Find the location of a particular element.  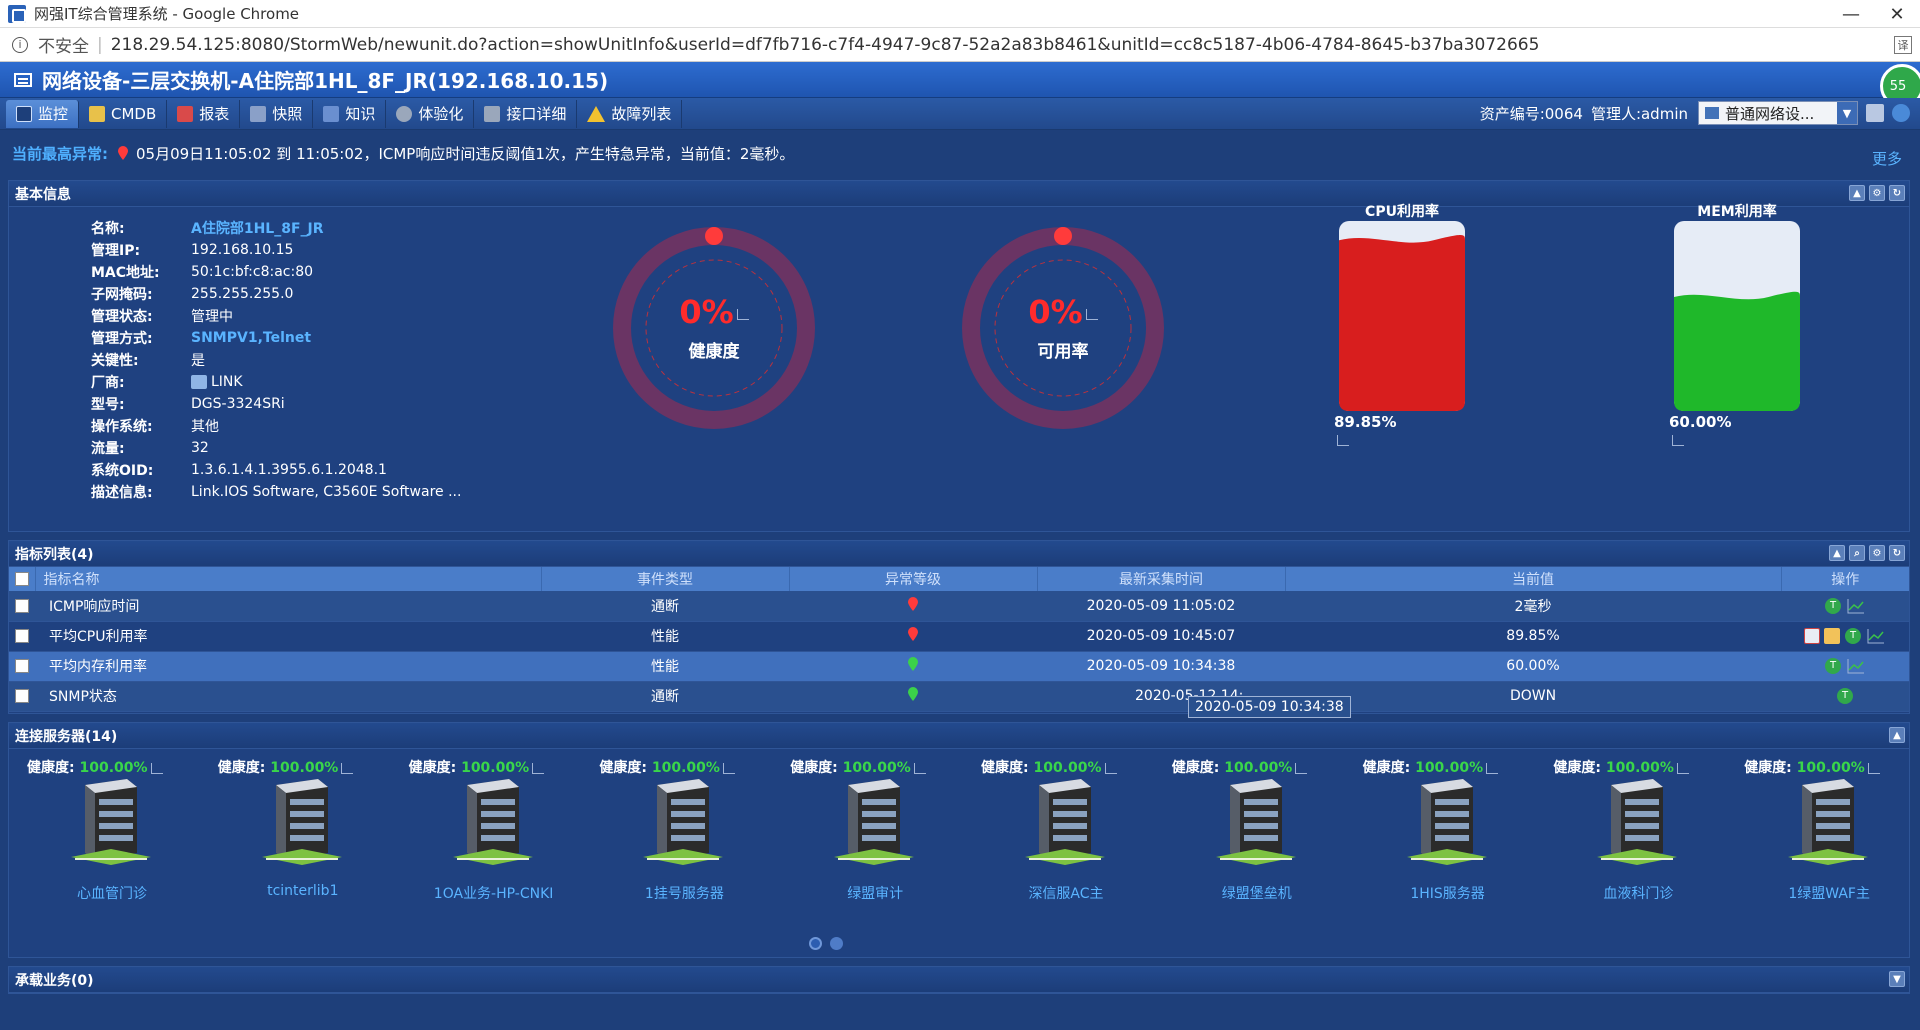

server-name: 血液科门诊 is located at coordinates (1638, 893).